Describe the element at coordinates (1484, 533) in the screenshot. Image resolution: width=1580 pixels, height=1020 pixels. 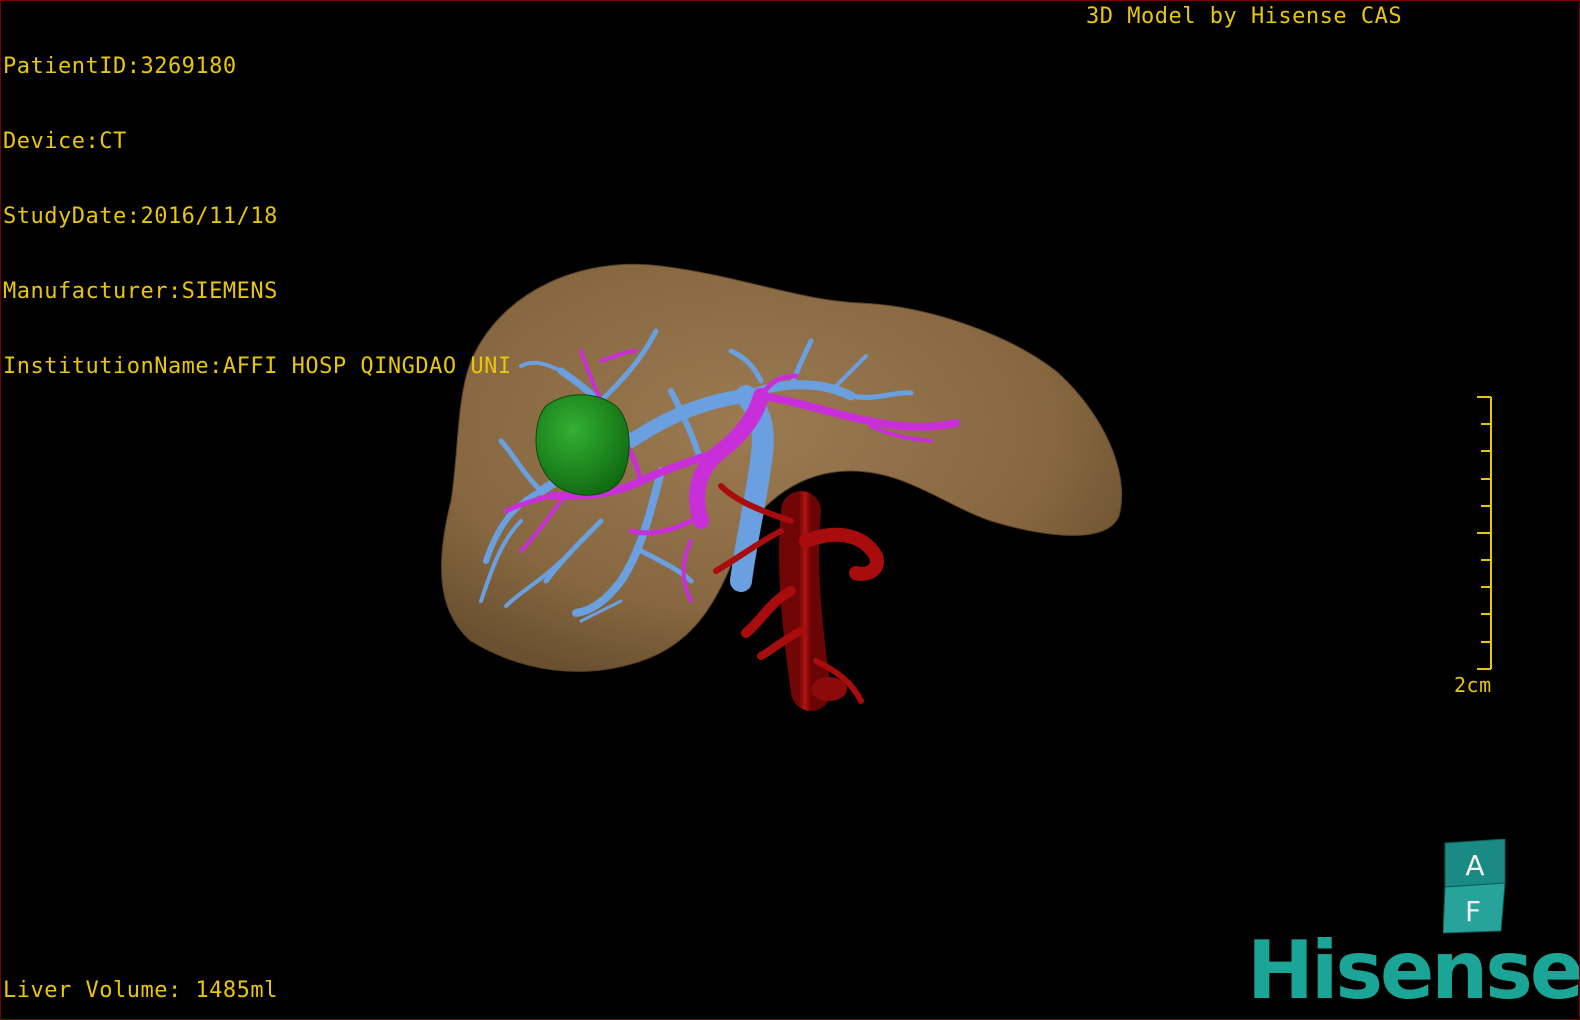
I see `scale-bar` at that location.